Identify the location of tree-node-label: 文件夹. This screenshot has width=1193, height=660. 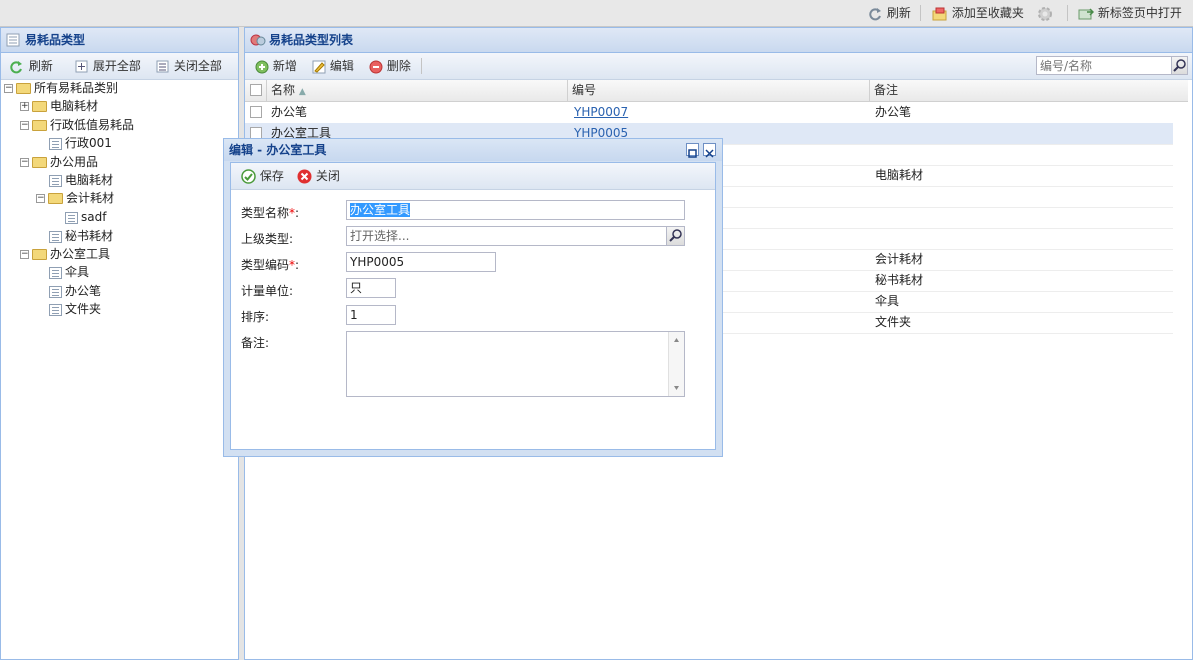
(83, 309).